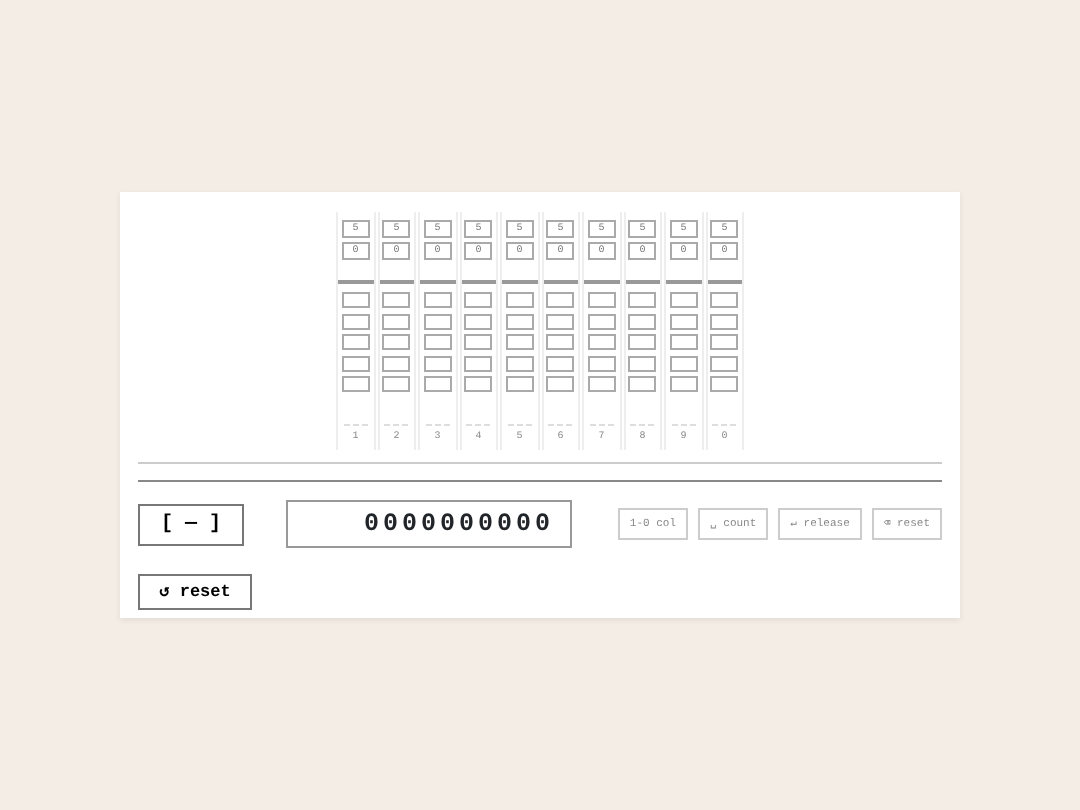 This screenshot has height=810, width=1080. What do you see at coordinates (429, 524) in the screenshot?
I see `counter-display: 0000000000` at bounding box center [429, 524].